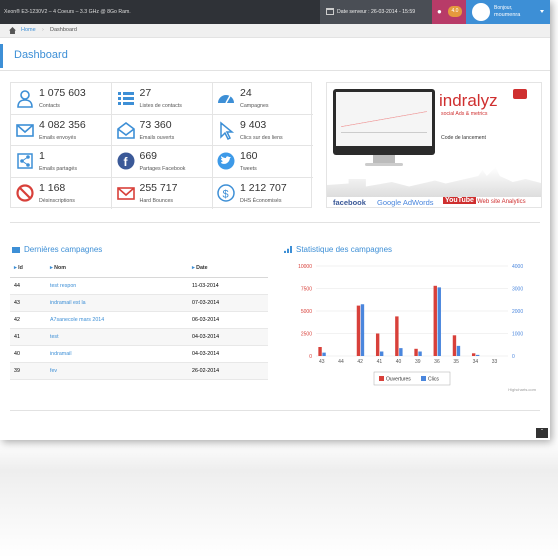 The height and width of the screenshot is (558, 558). I want to click on y-right-tick: 1000, so click(517, 335).